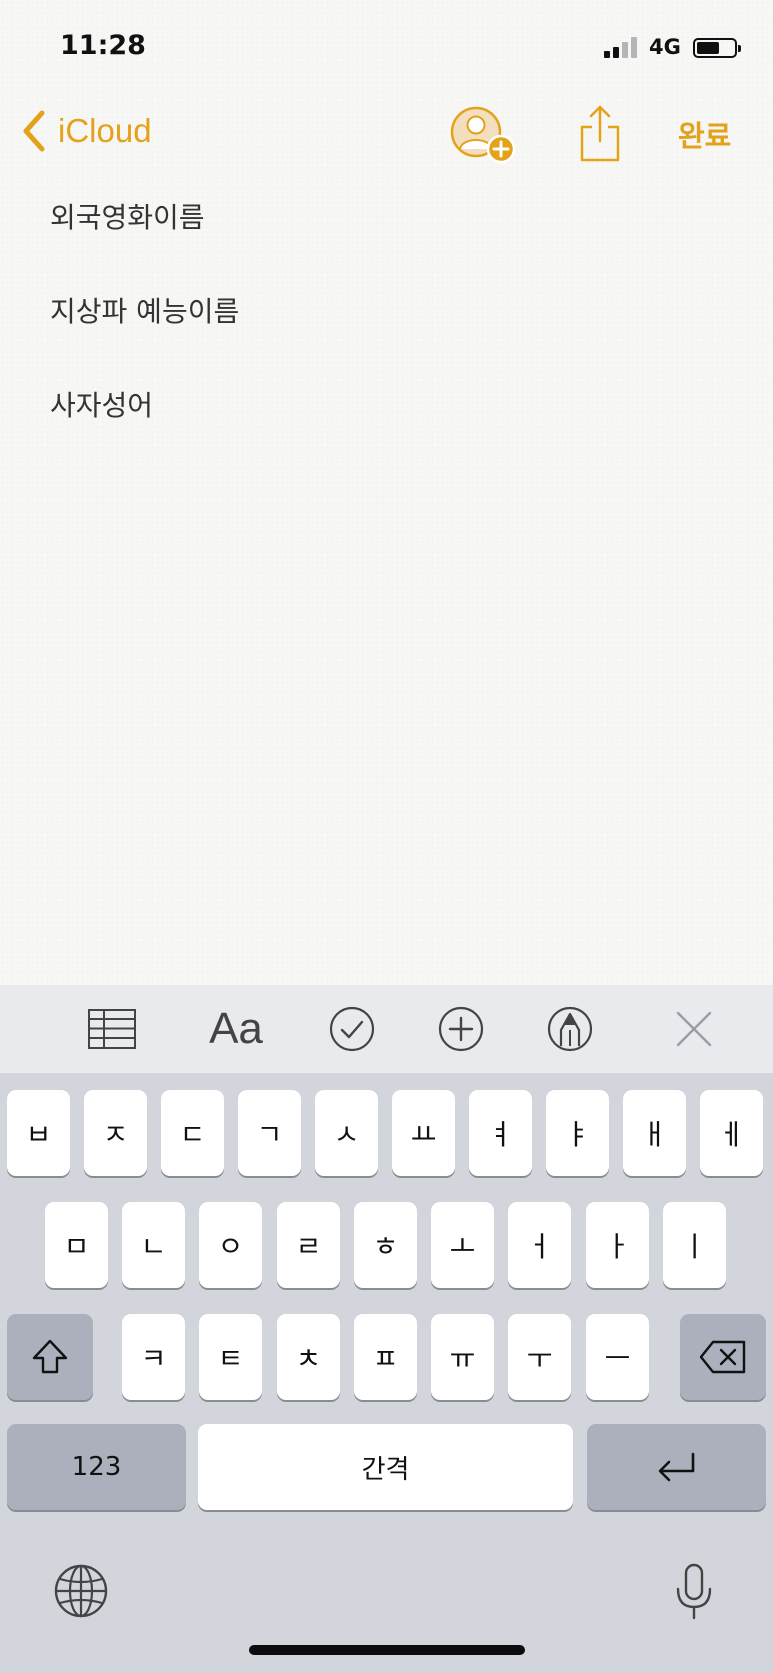 This screenshot has height=1673, width=773. What do you see at coordinates (386, 1029) in the screenshot?
I see `keyboard-toolbar: Aa` at bounding box center [386, 1029].